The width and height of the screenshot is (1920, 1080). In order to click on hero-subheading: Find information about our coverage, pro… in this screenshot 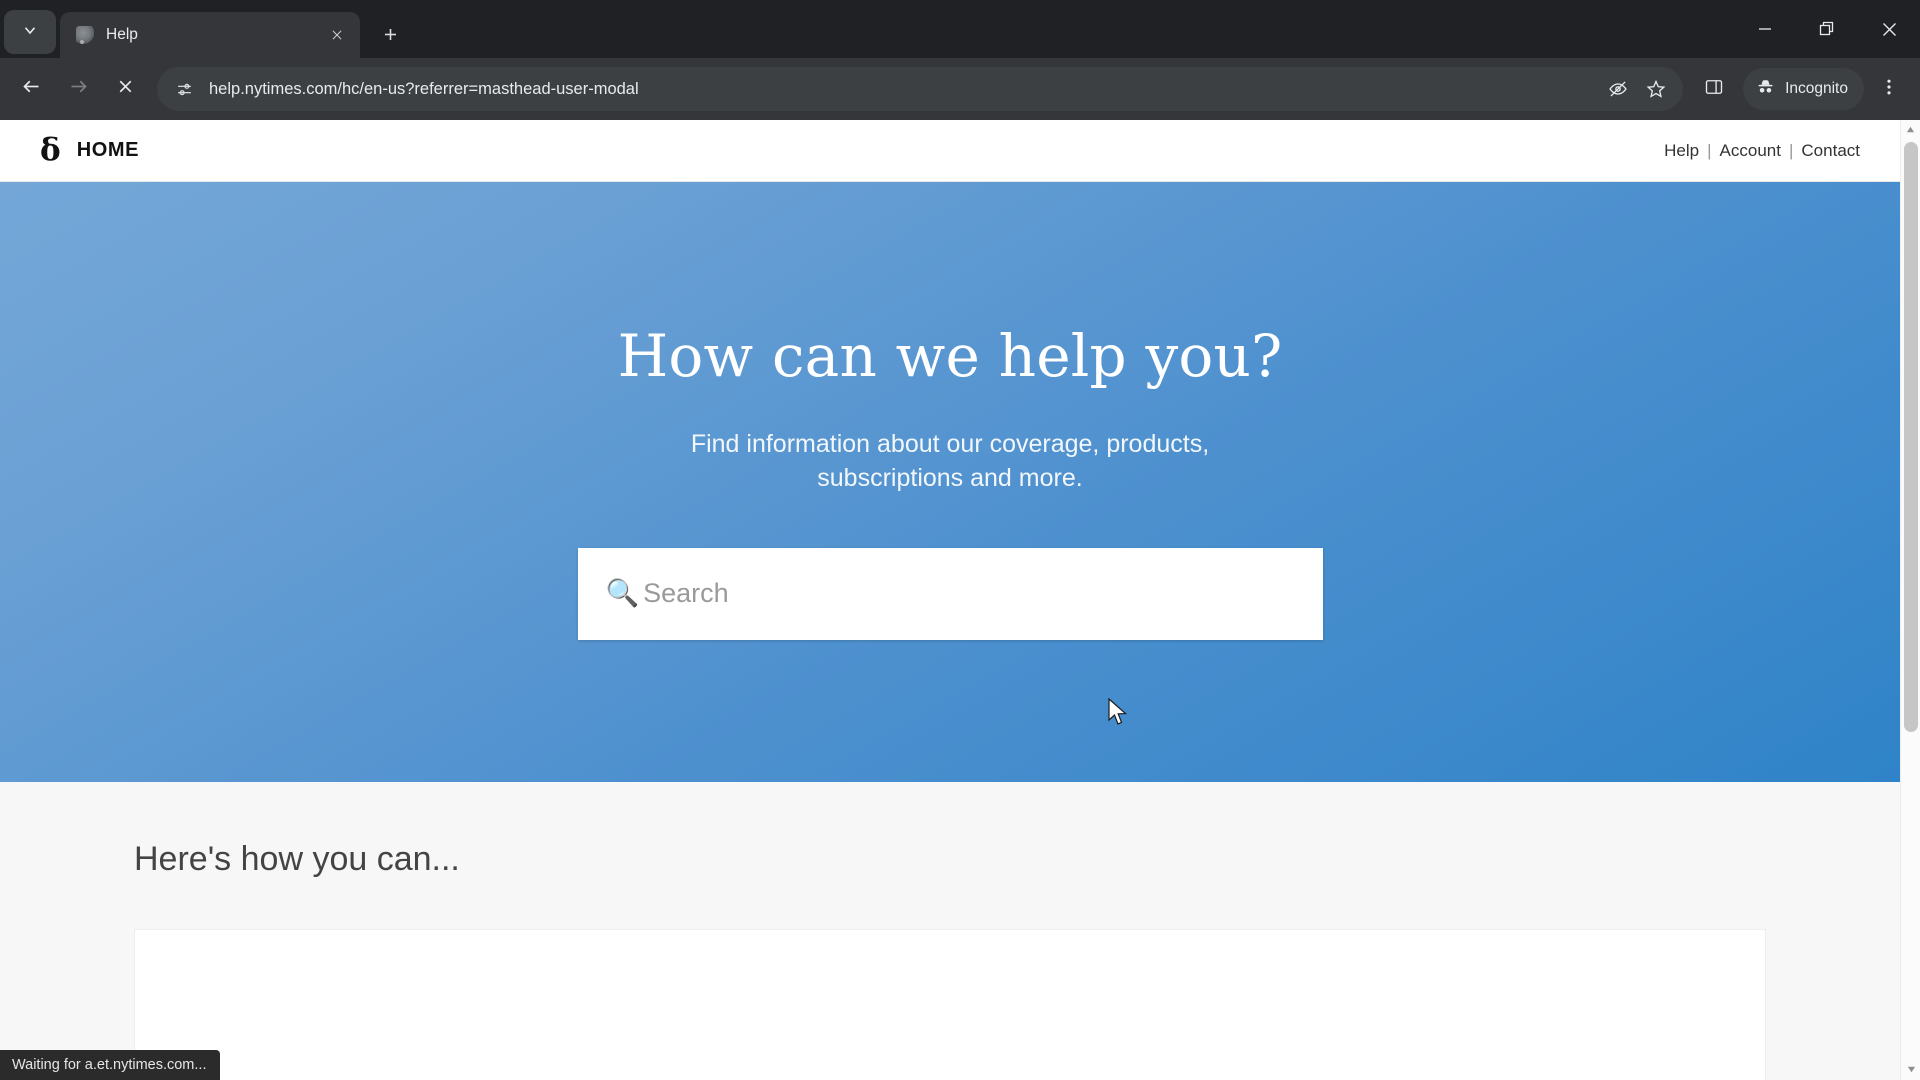, I will do `click(950, 462)`.